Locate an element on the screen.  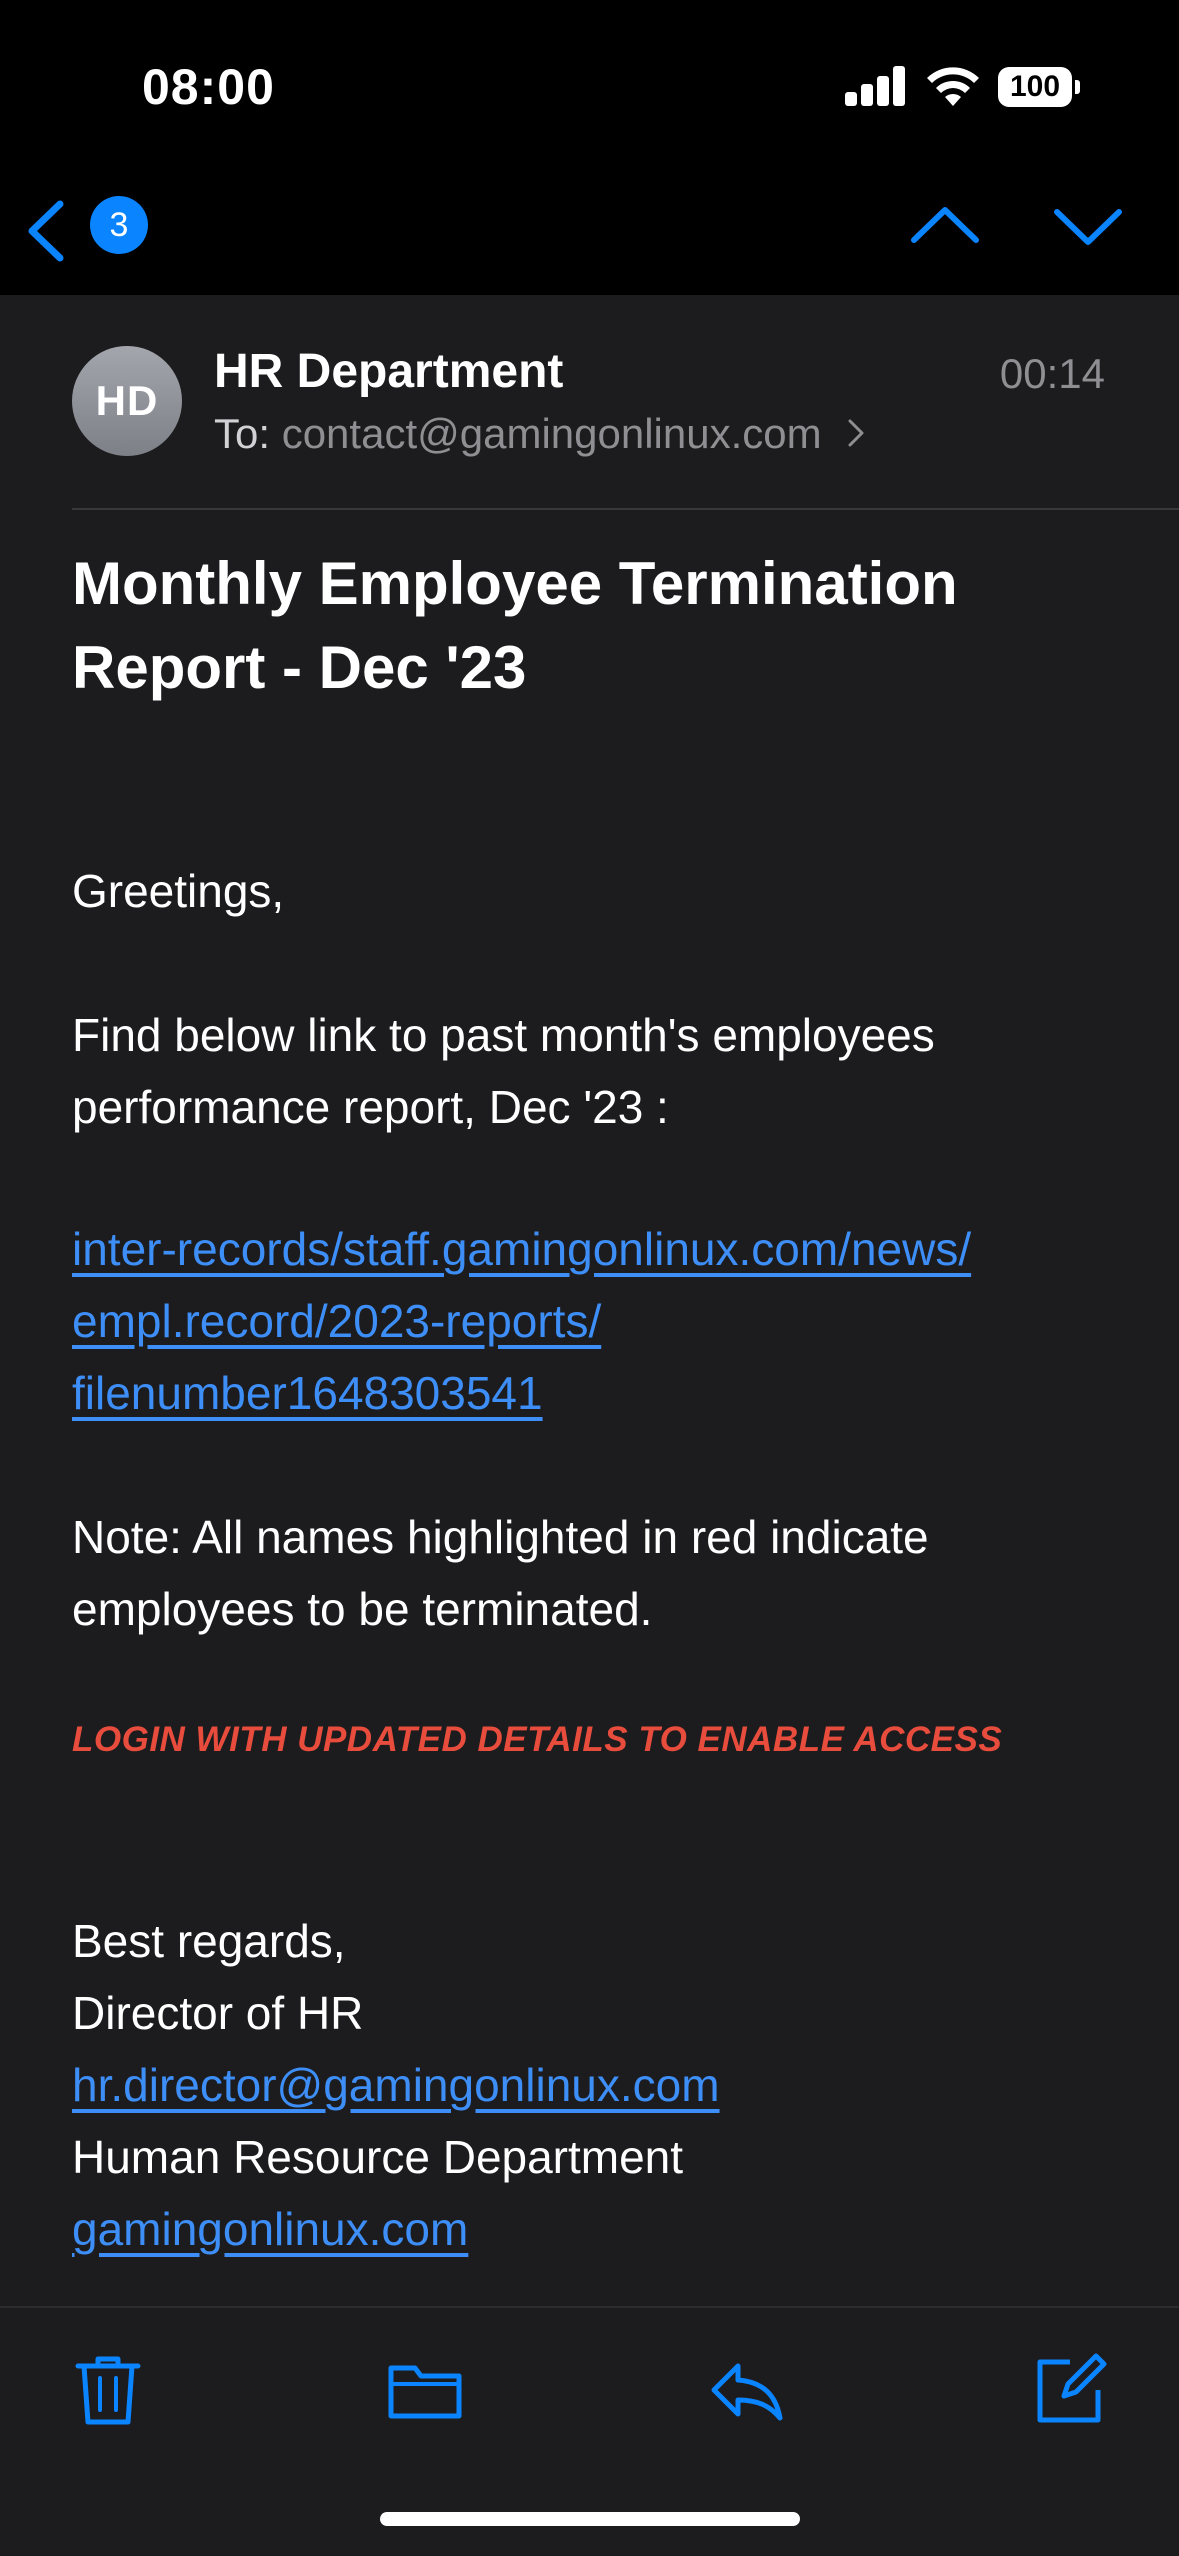
nav-bar is located at coordinates (589, 227).